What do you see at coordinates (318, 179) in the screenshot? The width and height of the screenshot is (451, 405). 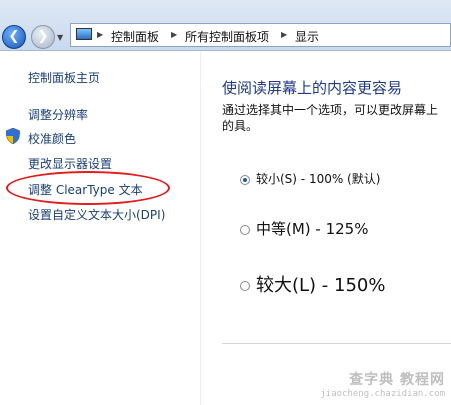 I see `option-smaller-label: 较小(S) - 100% (默认)` at bounding box center [318, 179].